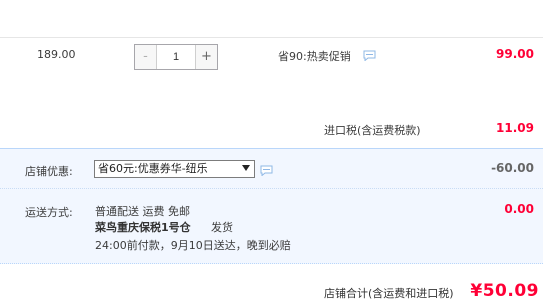 This screenshot has height=301, width=543. I want to click on shipping-method: 普通配送 运费 免邮, so click(142, 211).